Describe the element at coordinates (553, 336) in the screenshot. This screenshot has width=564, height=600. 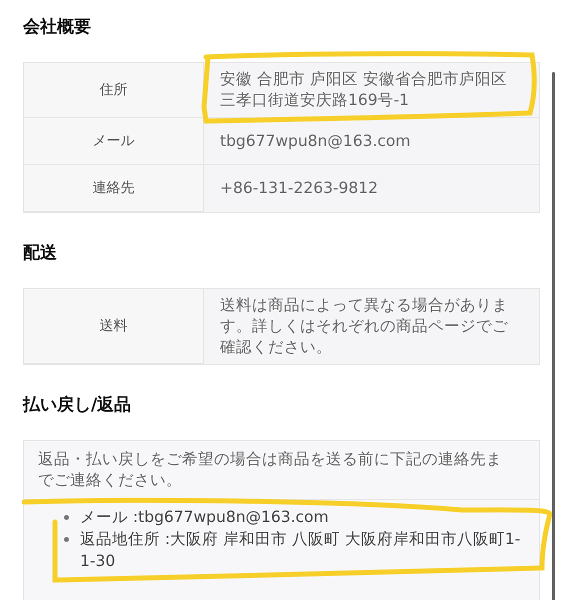
I see `scrollbar` at that location.